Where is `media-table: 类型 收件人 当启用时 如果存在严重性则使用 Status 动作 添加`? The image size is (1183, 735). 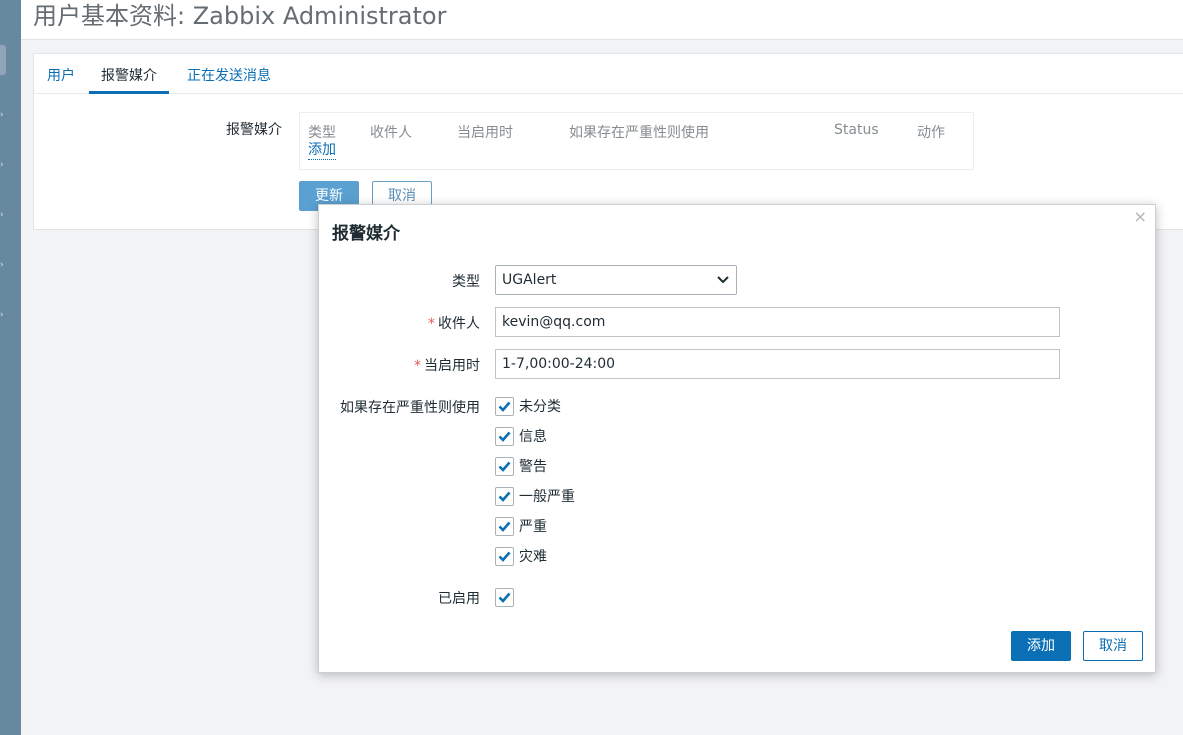 media-table: 类型 收件人 当启用时 如果存在严重性则使用 Status 动作 添加 is located at coordinates (636, 141).